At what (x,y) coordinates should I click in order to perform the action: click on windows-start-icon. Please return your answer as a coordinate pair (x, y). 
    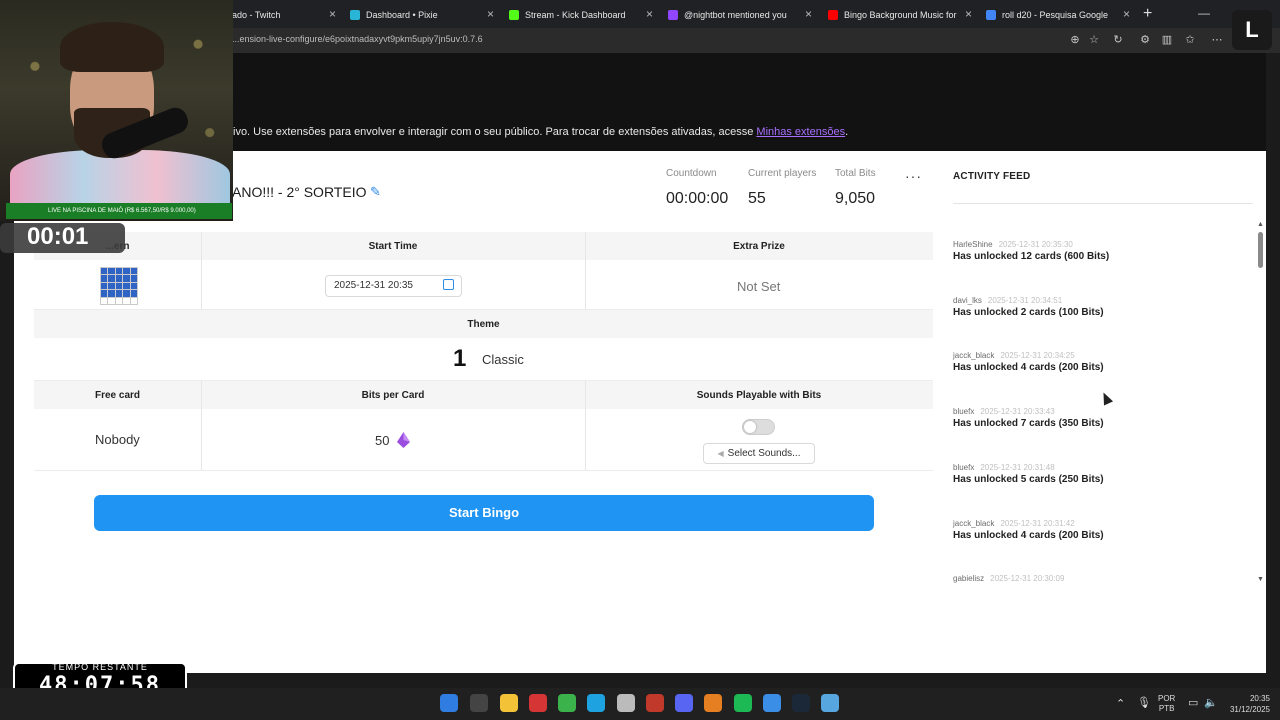
    Looking at the image, I should click on (449, 703).